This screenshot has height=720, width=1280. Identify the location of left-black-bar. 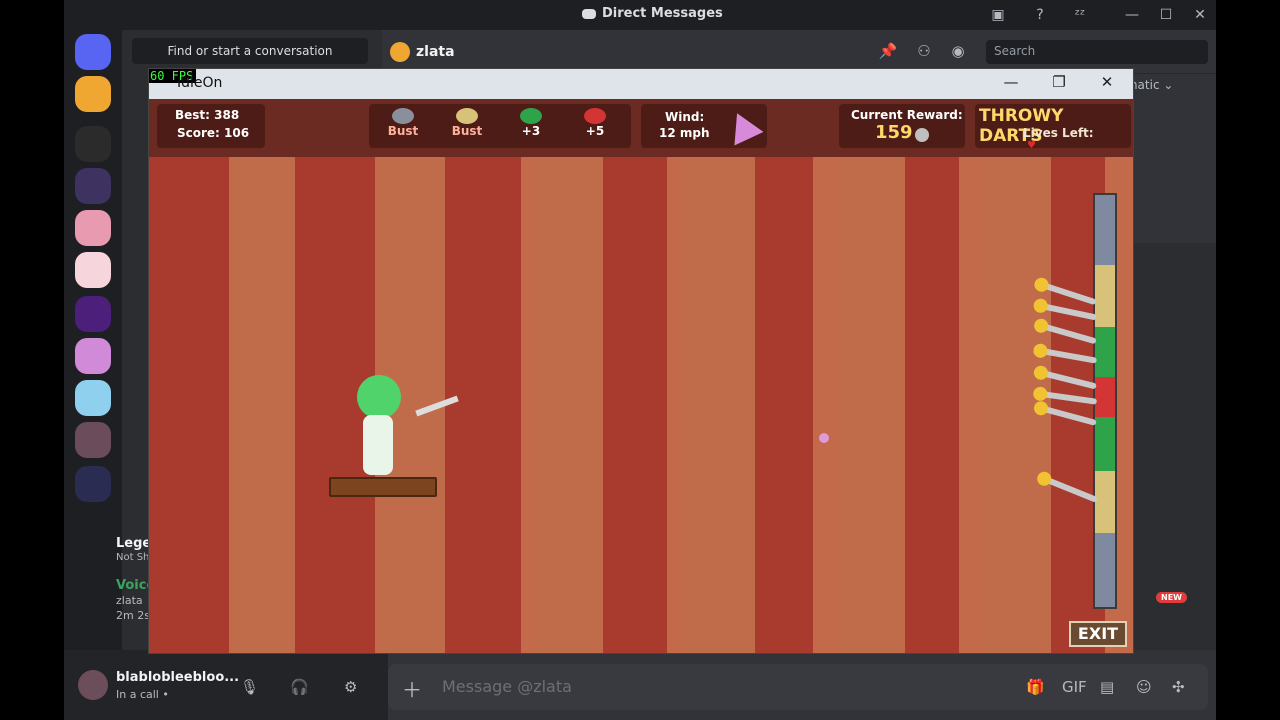
(32, 360).